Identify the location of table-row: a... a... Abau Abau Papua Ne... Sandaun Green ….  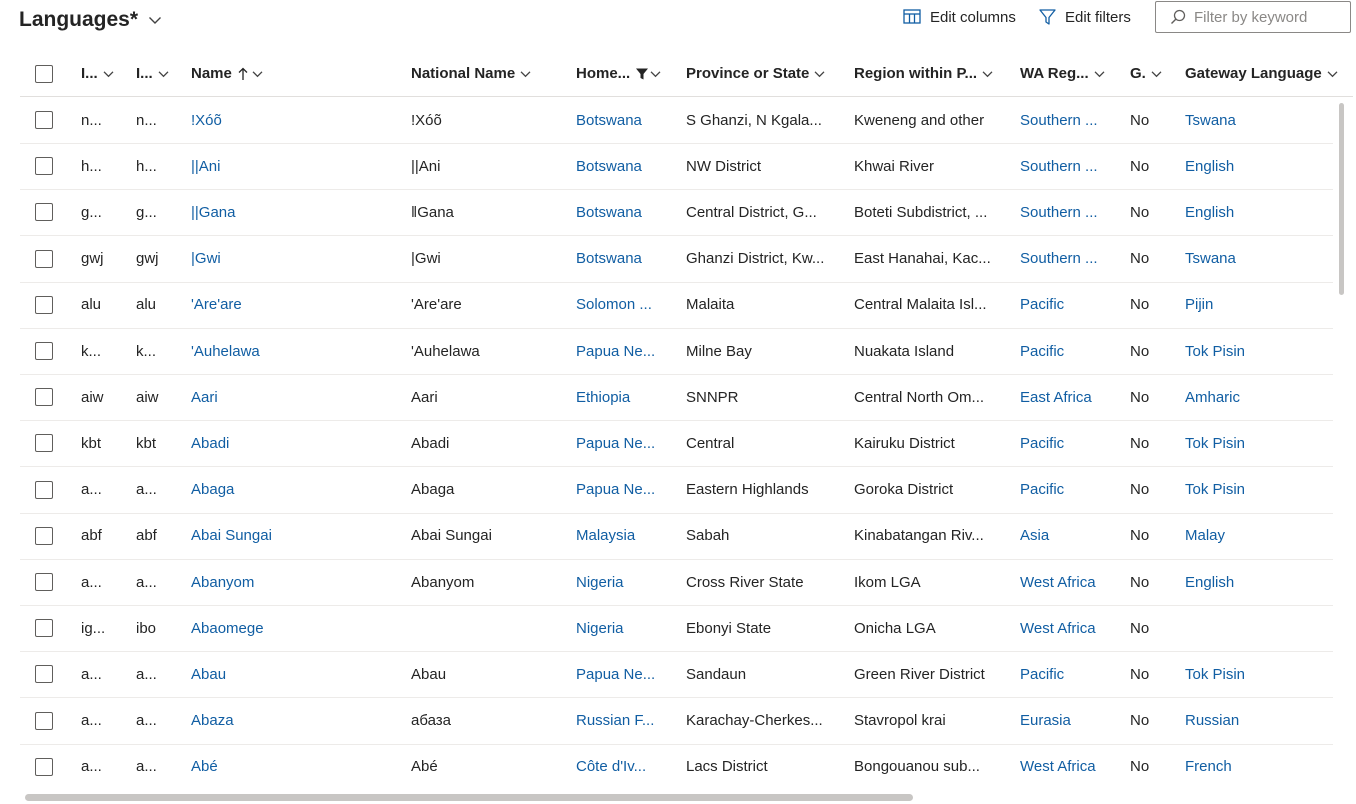
(676, 675).